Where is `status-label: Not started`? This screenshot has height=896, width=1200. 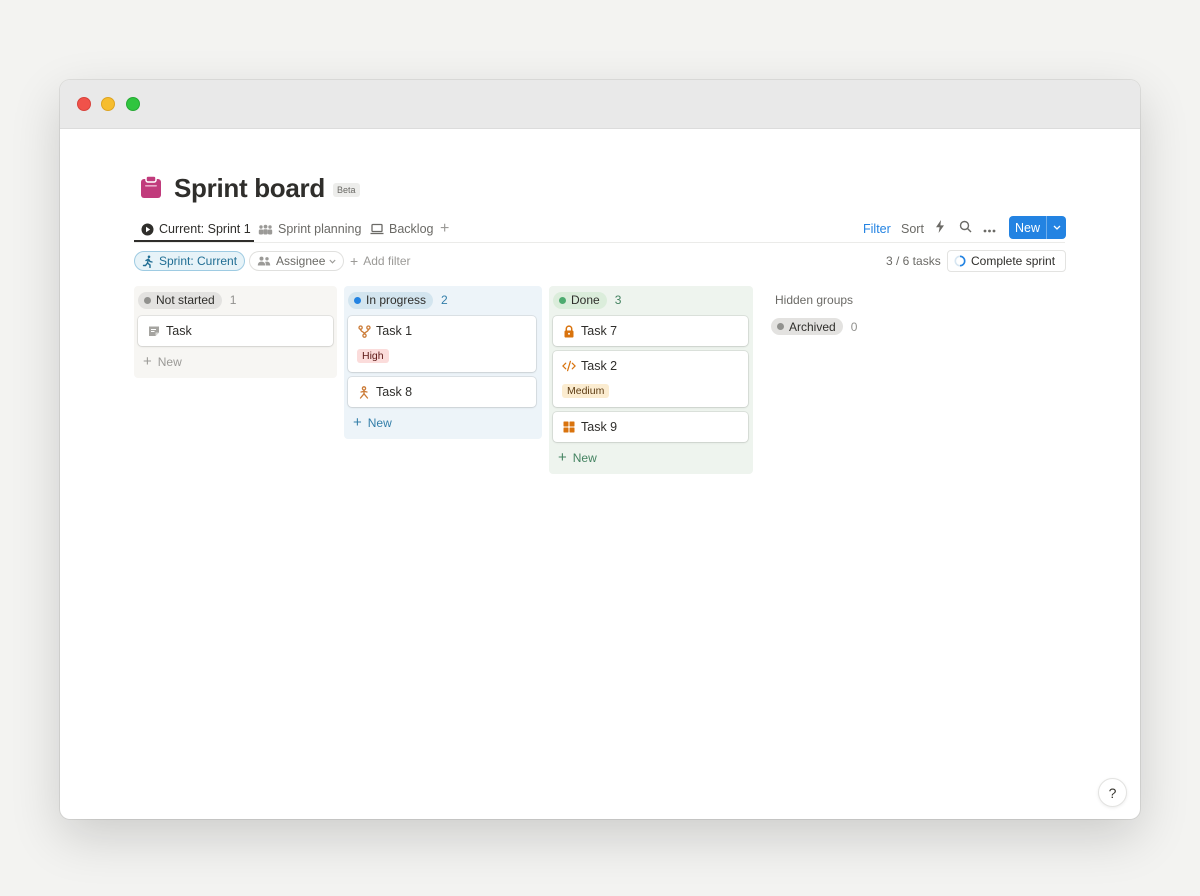
status-label: Not started is located at coordinates (185, 300).